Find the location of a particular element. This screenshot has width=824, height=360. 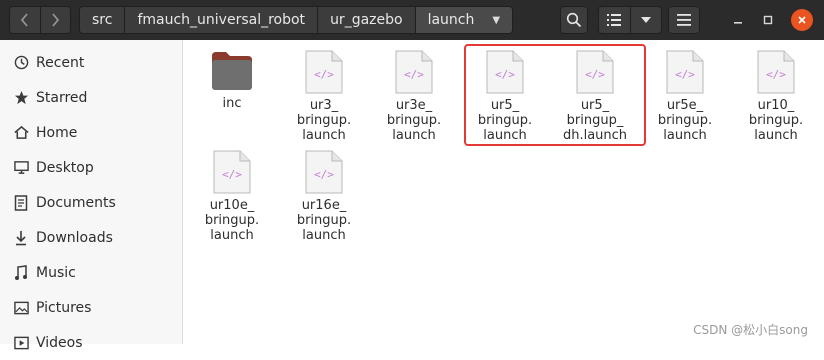

sidebar-item-label: Pictures is located at coordinates (64, 307).